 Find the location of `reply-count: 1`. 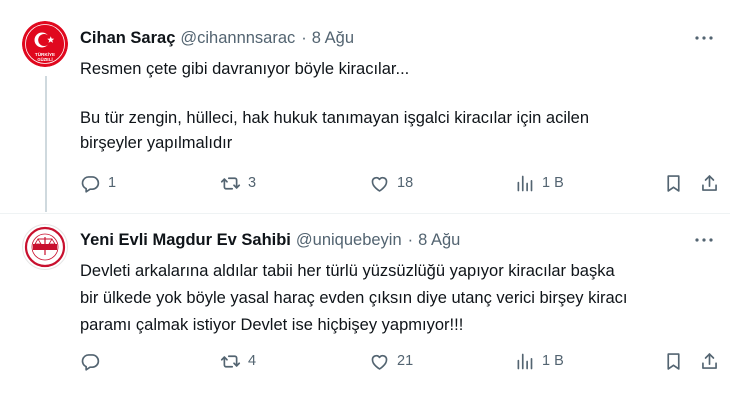

reply-count: 1 is located at coordinates (112, 183).